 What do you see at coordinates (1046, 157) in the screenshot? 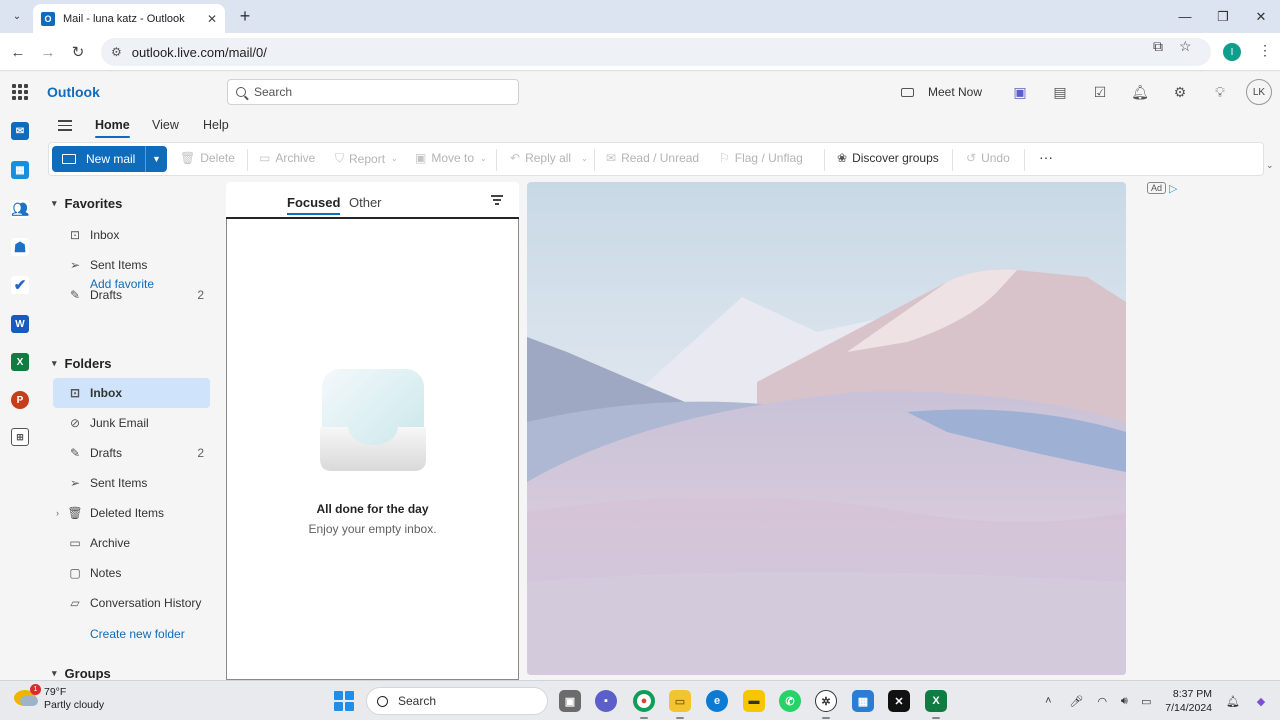
I see `more-options-button: ···` at bounding box center [1046, 157].